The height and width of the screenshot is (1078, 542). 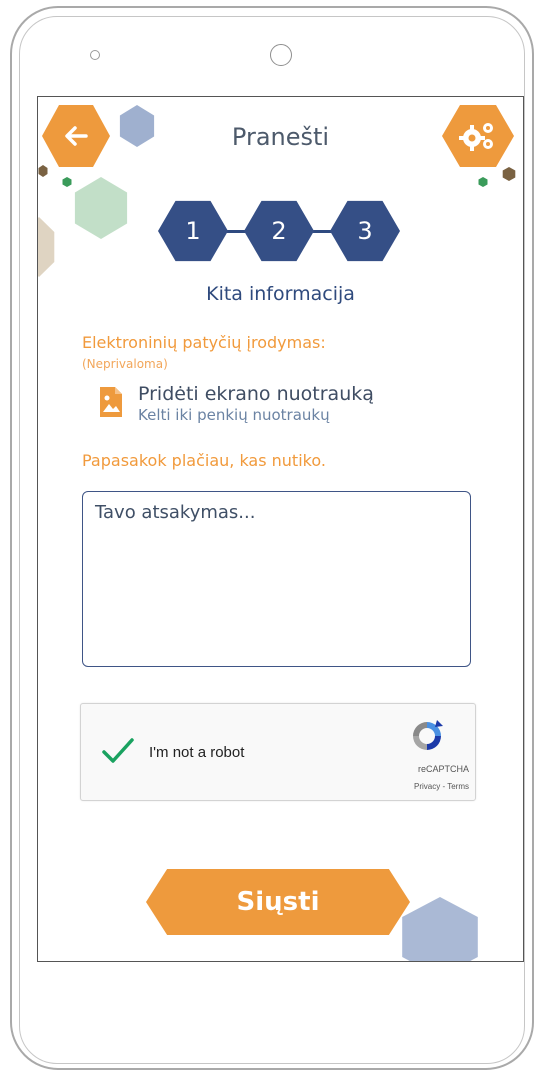 I want to click on checkmark-icon, so click(x=118, y=751).